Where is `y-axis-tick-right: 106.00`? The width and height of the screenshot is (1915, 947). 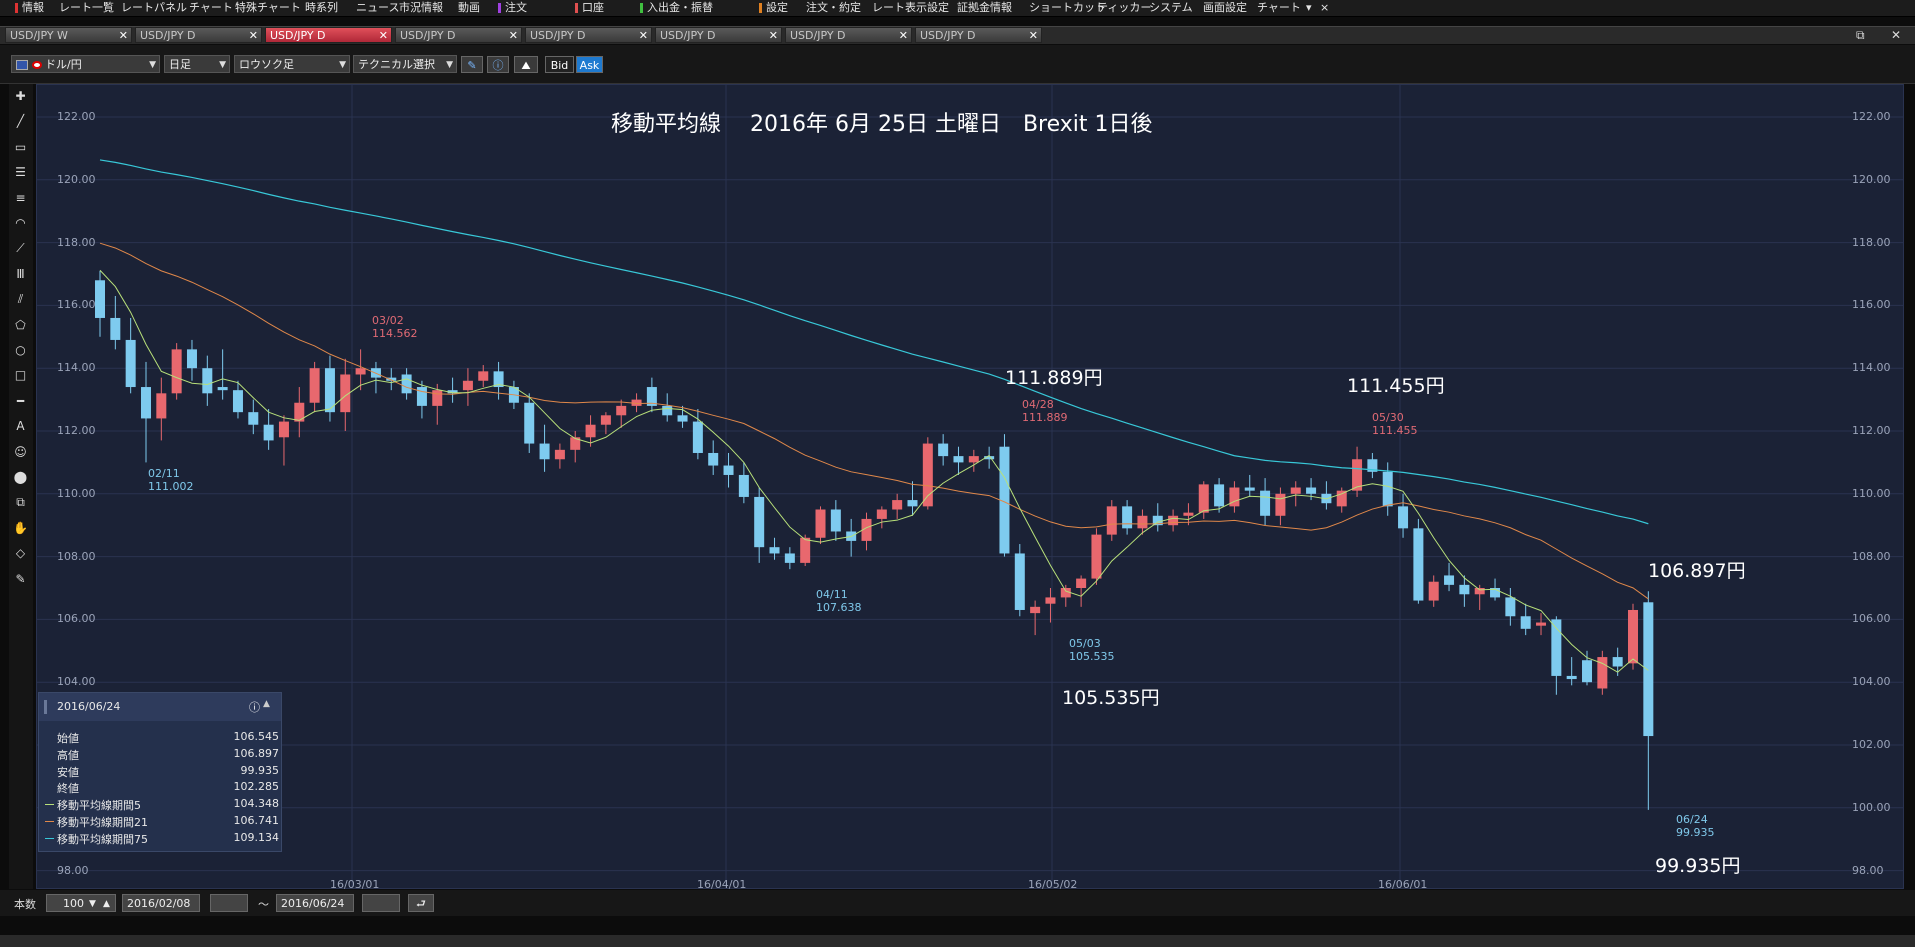 y-axis-tick-right: 106.00 is located at coordinates (1871, 619).